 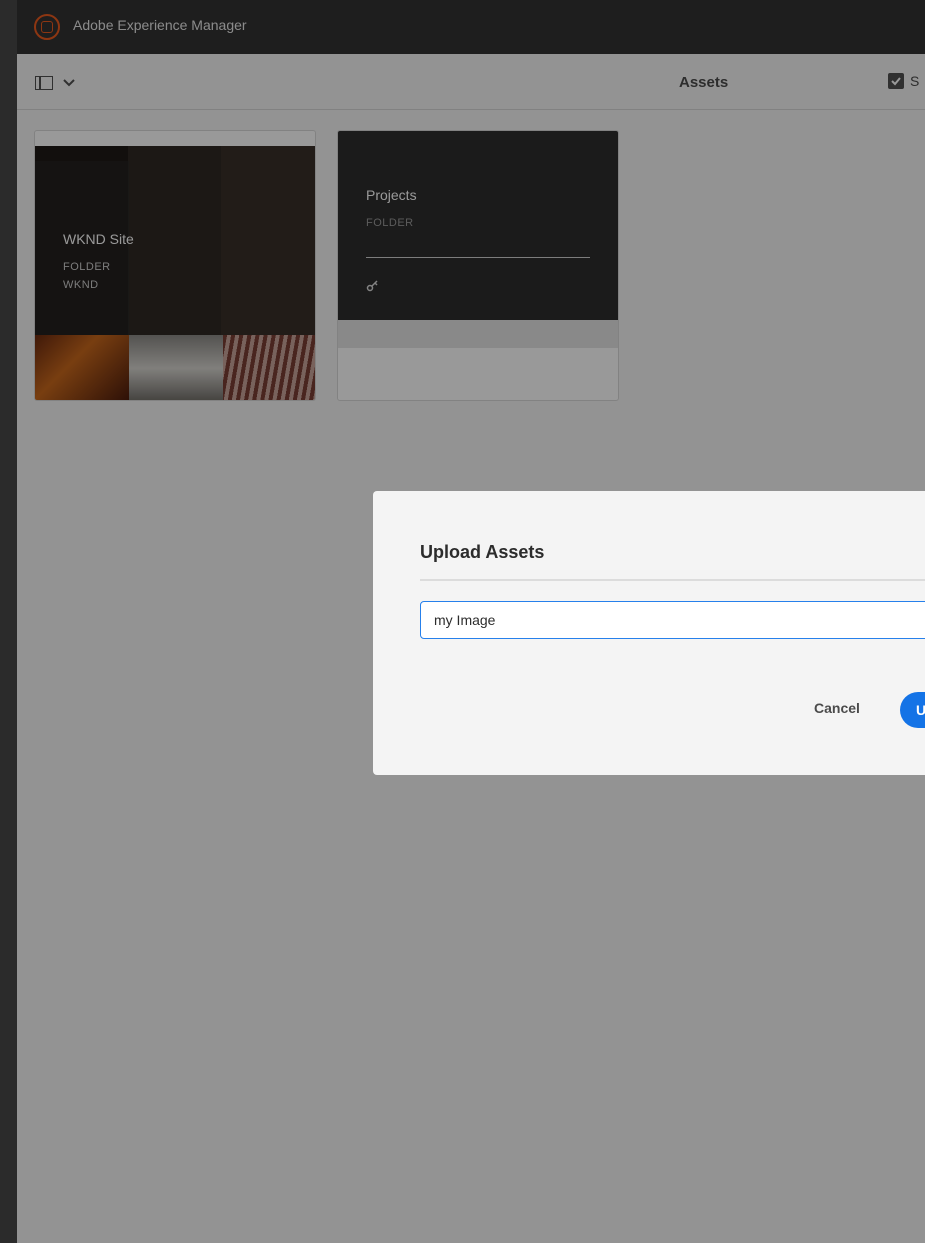 I want to click on upload-button: U, so click(x=912, y=710).